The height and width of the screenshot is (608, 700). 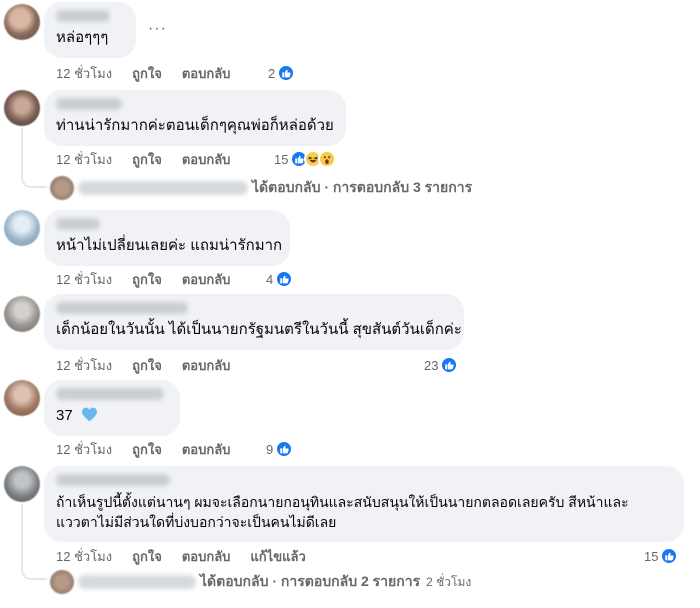 I want to click on comment-actions: 12 ชั่วโมง ถูกใจ ตอบกลับ แก้ไขแล้ว, so click(x=191, y=556).